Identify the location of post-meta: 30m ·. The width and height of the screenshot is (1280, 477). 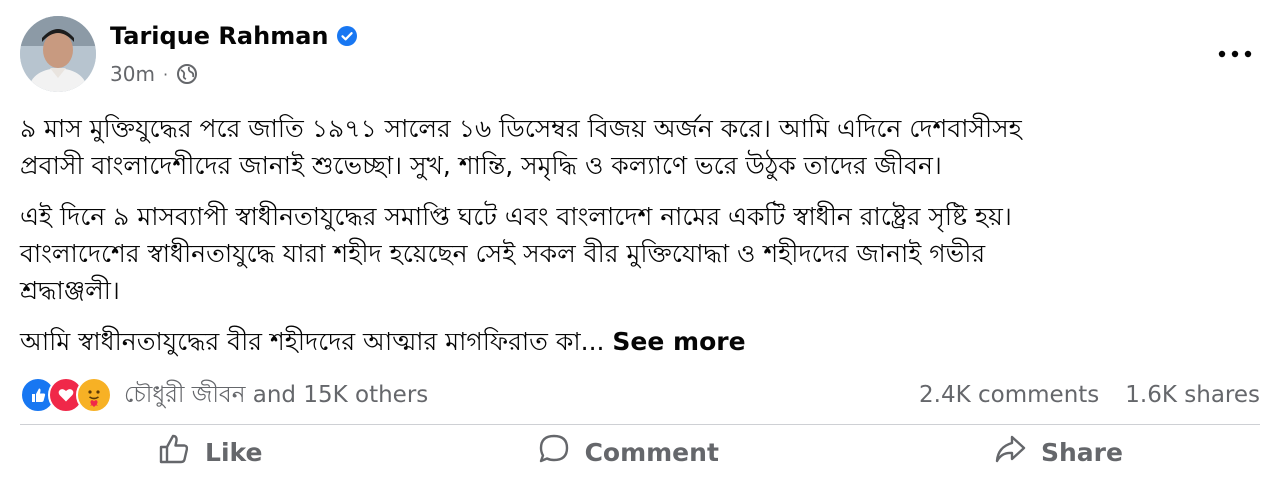
(154, 74).